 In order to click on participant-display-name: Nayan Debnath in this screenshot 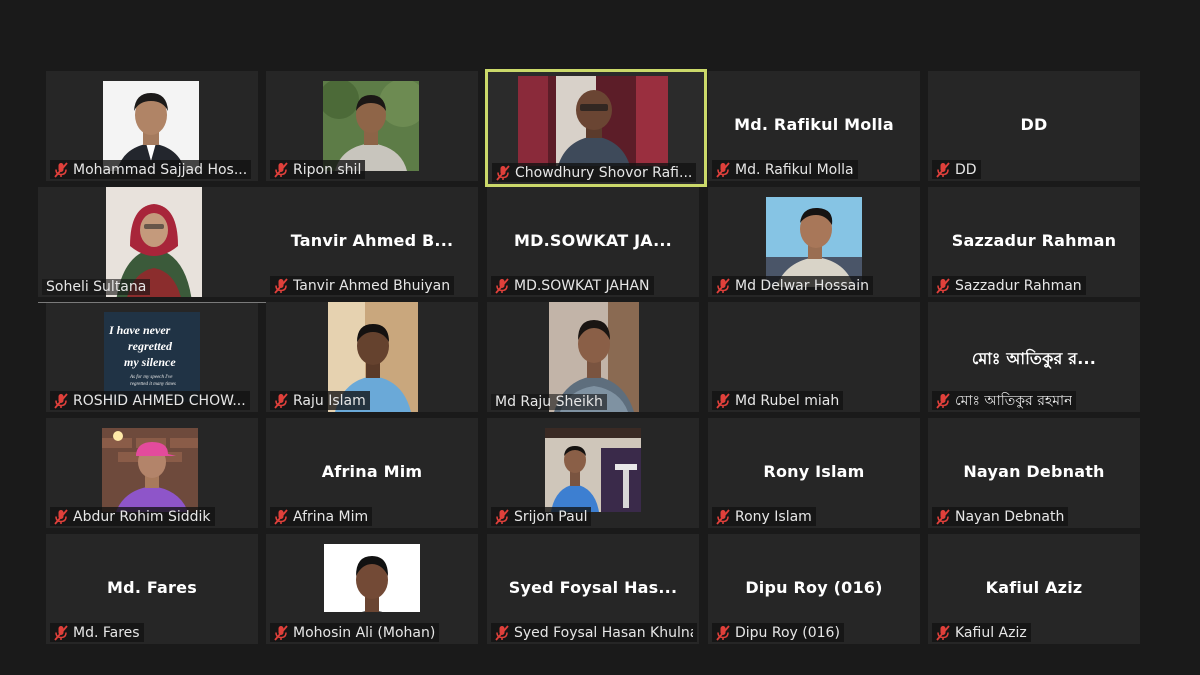, I will do `click(1034, 471)`.